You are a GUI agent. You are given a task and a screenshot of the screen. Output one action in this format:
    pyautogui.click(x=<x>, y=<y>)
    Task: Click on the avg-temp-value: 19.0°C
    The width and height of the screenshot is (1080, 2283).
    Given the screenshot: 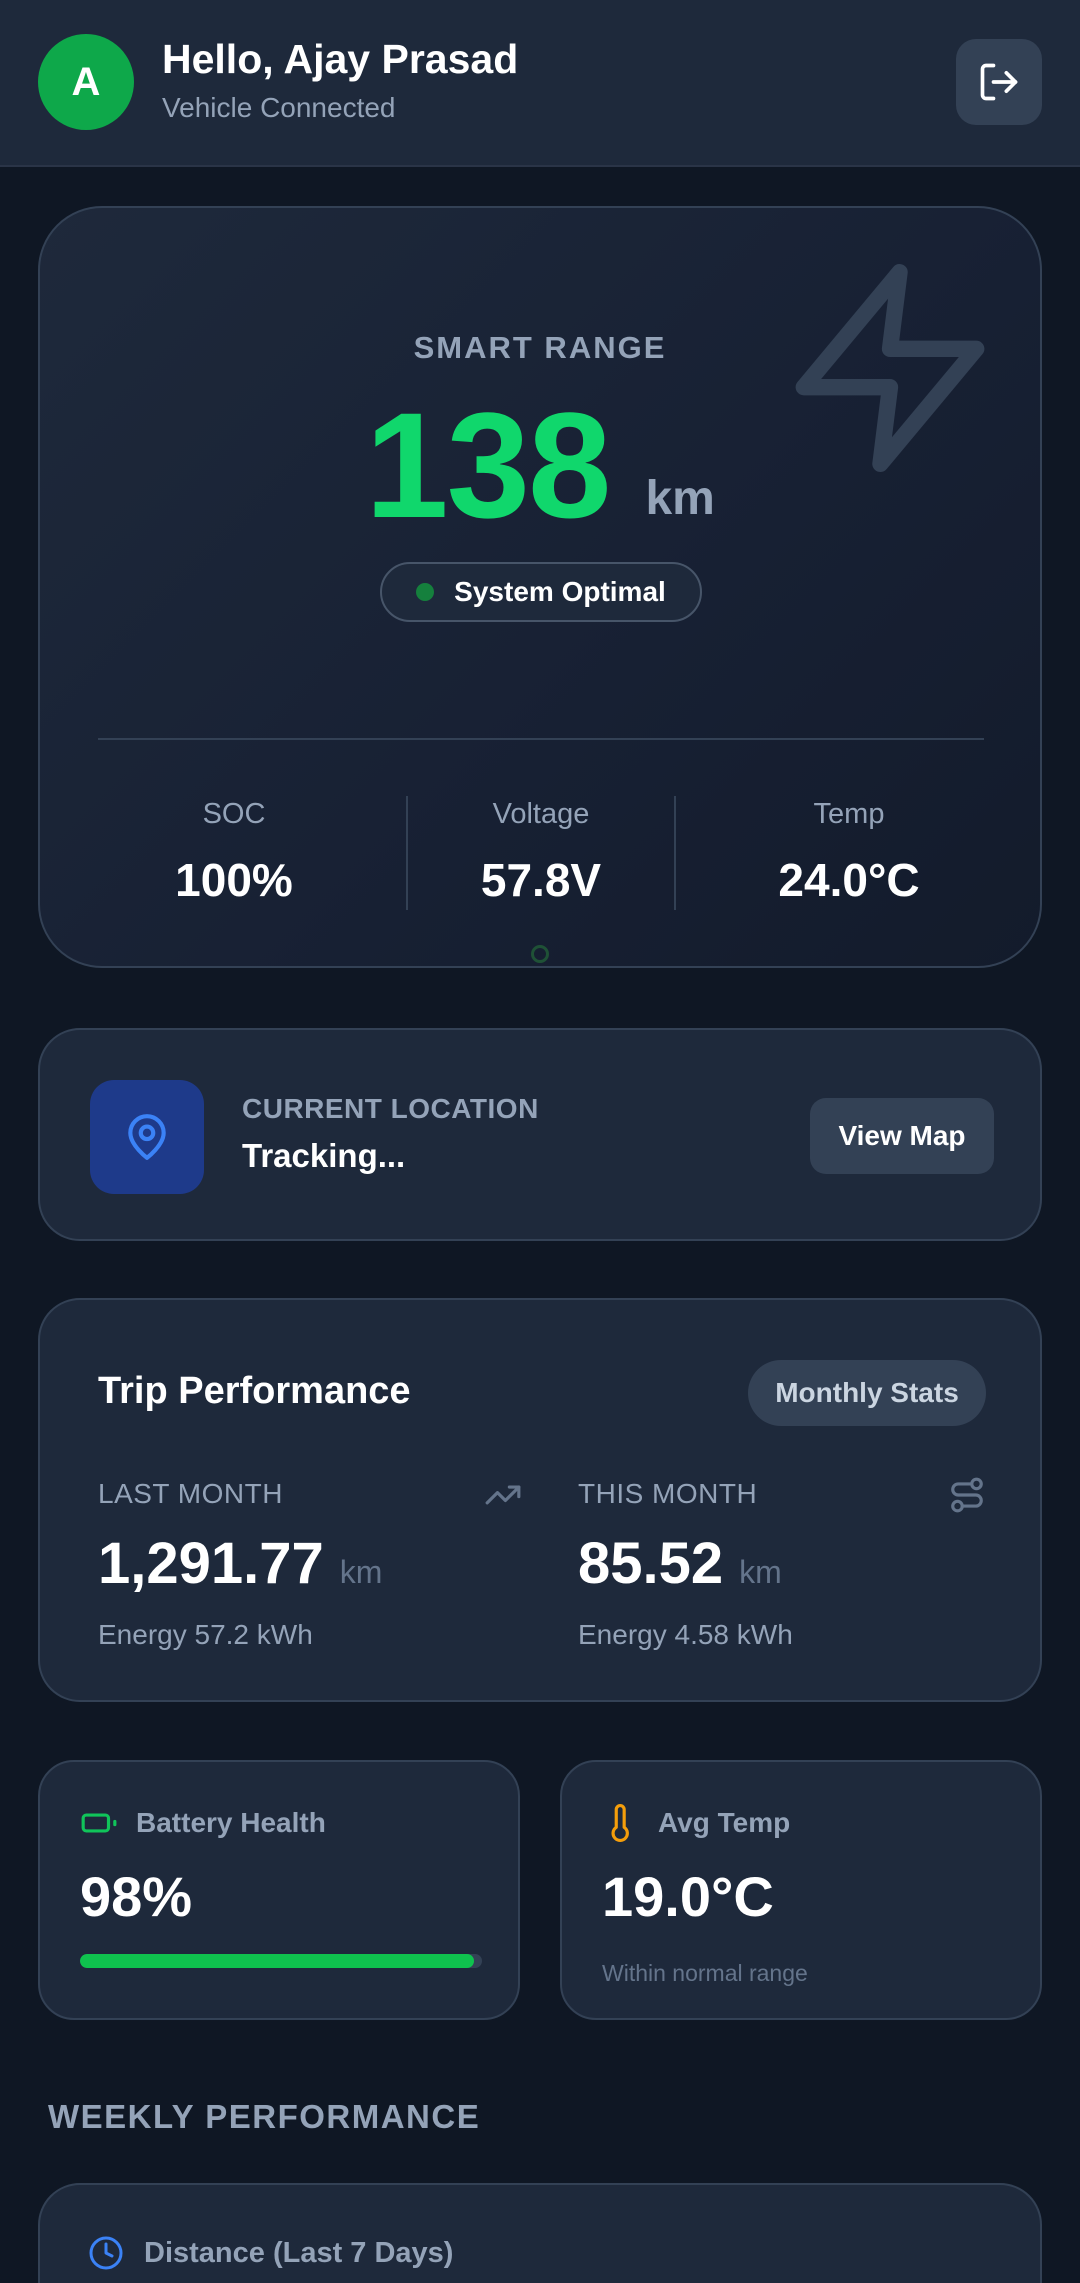 What is the action you would take?
    pyautogui.click(x=688, y=1896)
    